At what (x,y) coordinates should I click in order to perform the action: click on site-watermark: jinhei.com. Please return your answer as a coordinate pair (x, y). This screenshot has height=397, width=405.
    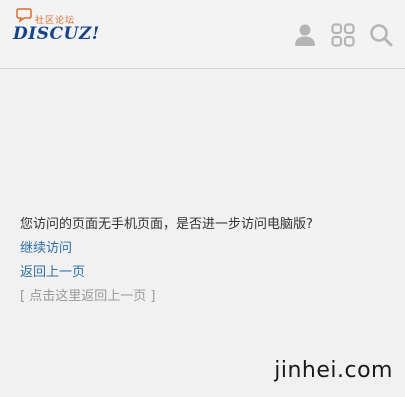
    Looking at the image, I should click on (333, 370).